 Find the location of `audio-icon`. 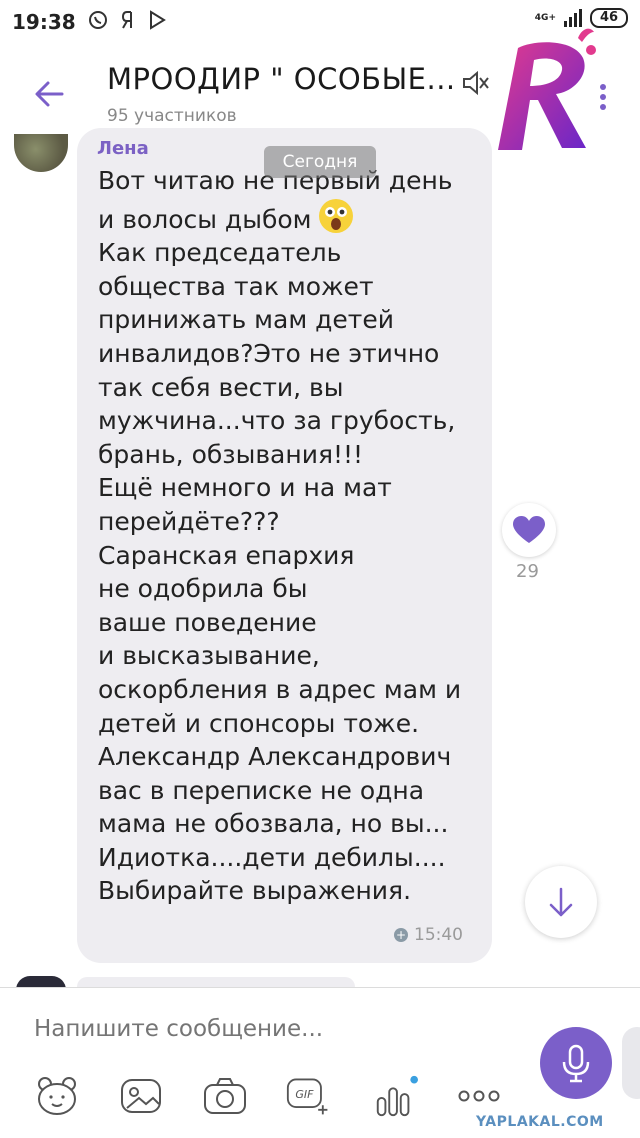

audio-icon is located at coordinates (395, 1096).